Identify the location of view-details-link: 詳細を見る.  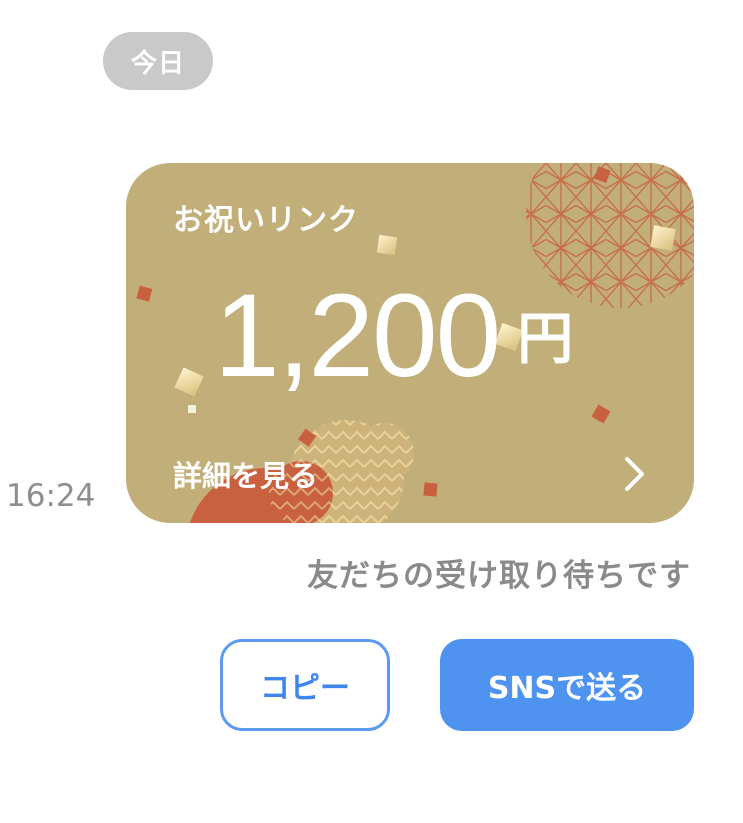
(245, 474).